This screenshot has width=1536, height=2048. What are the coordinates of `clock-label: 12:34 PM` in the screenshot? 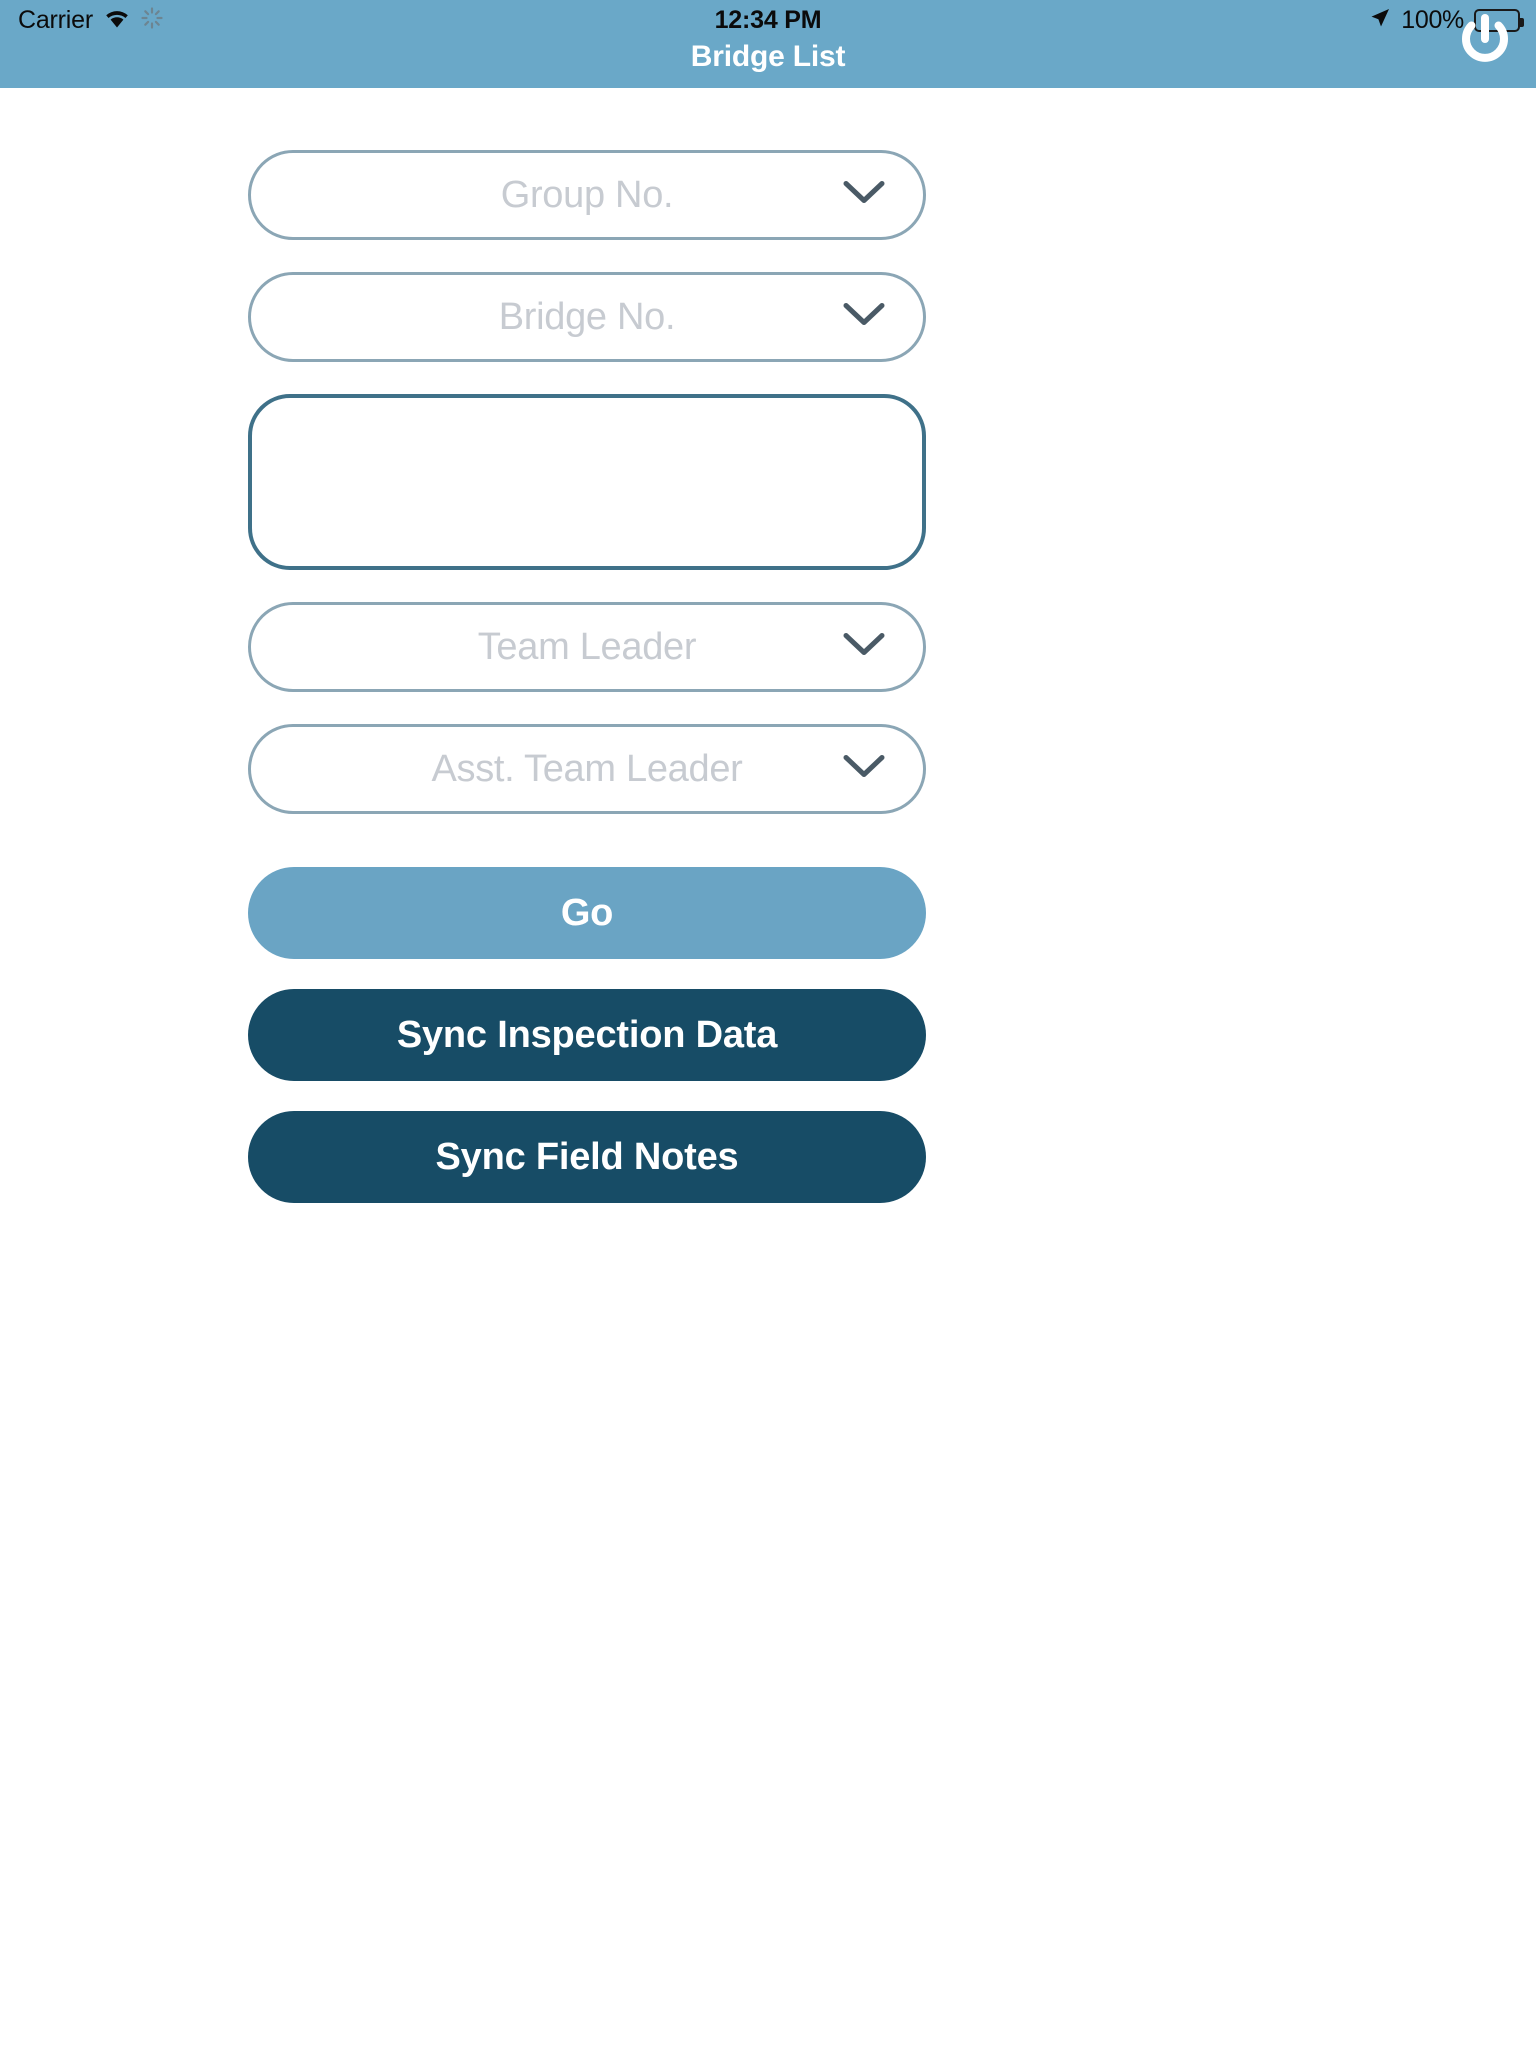 It's located at (768, 19).